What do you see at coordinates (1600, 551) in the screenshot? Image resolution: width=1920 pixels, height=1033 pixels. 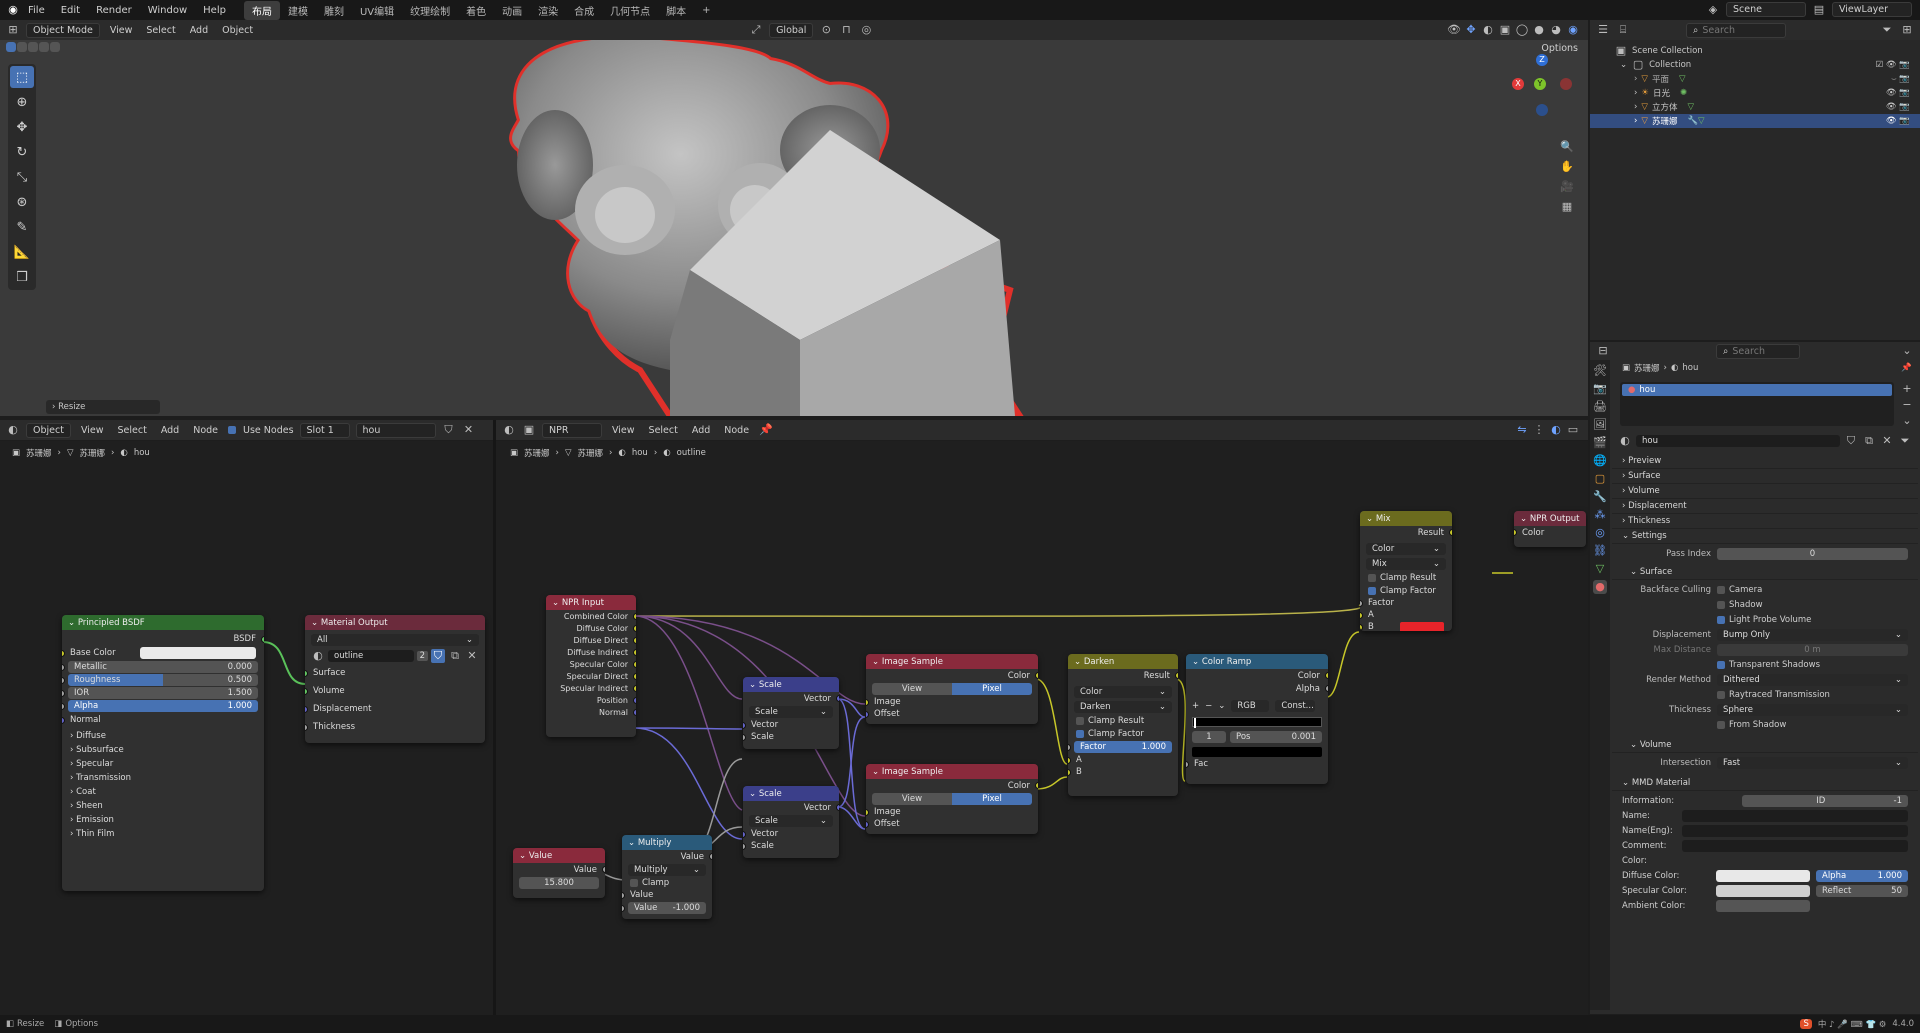 I see `constraints-tab-icon: ⛓` at bounding box center [1600, 551].